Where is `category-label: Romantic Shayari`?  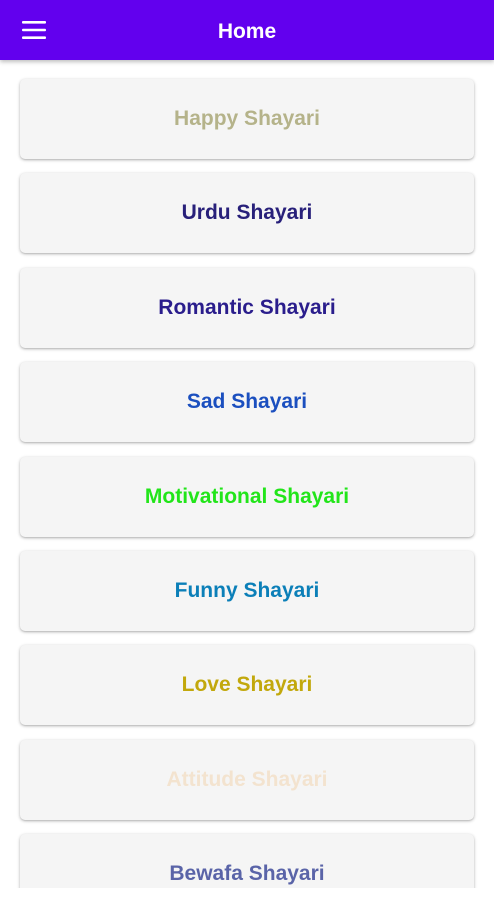
category-label: Romantic Shayari is located at coordinates (247, 307).